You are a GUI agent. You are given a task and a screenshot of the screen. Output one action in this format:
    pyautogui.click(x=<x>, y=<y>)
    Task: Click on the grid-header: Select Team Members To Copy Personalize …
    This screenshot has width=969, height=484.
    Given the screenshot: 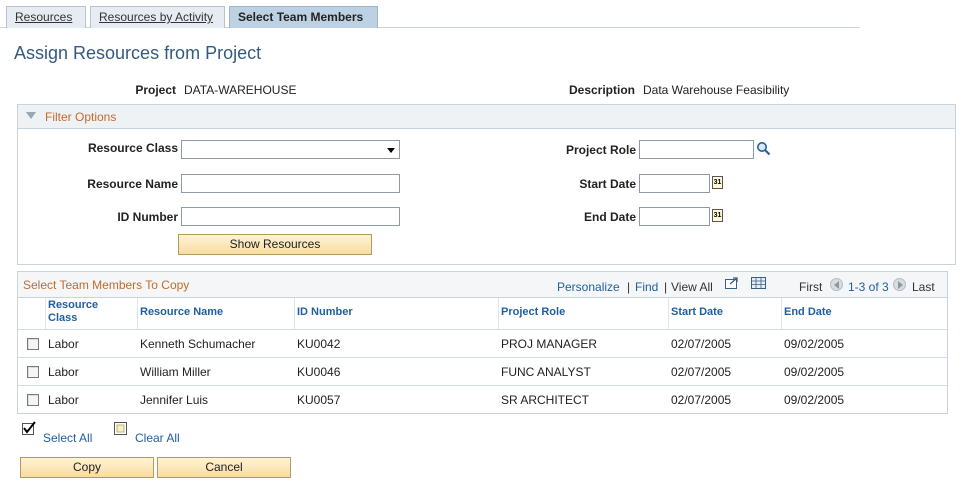 What is the action you would take?
    pyautogui.click(x=482, y=285)
    